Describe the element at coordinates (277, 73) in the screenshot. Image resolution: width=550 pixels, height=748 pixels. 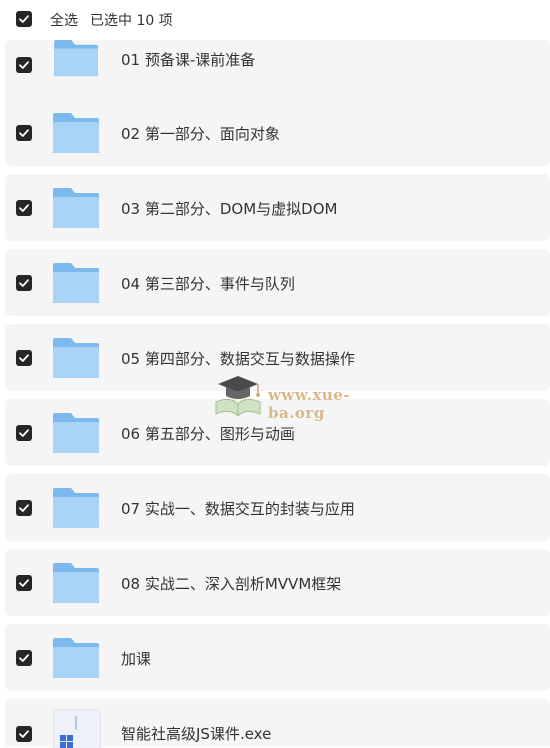
I see `list-item: 01 预备课-课前准备` at that location.